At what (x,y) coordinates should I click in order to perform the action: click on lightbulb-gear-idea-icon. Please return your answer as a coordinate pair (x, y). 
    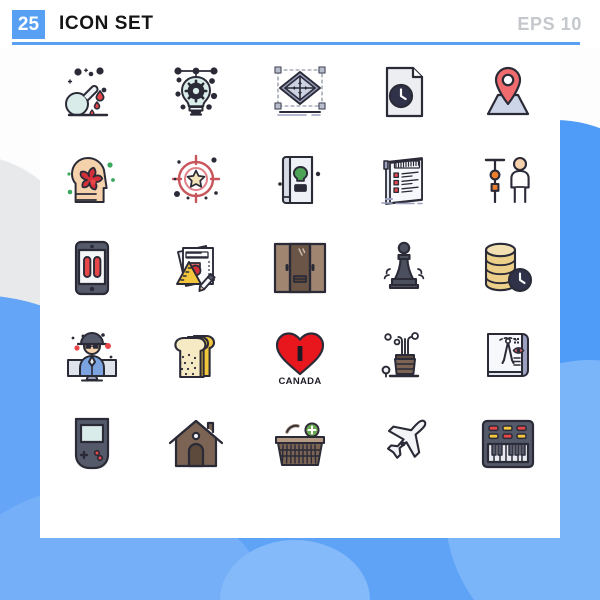
    Looking at the image, I should click on (196, 91).